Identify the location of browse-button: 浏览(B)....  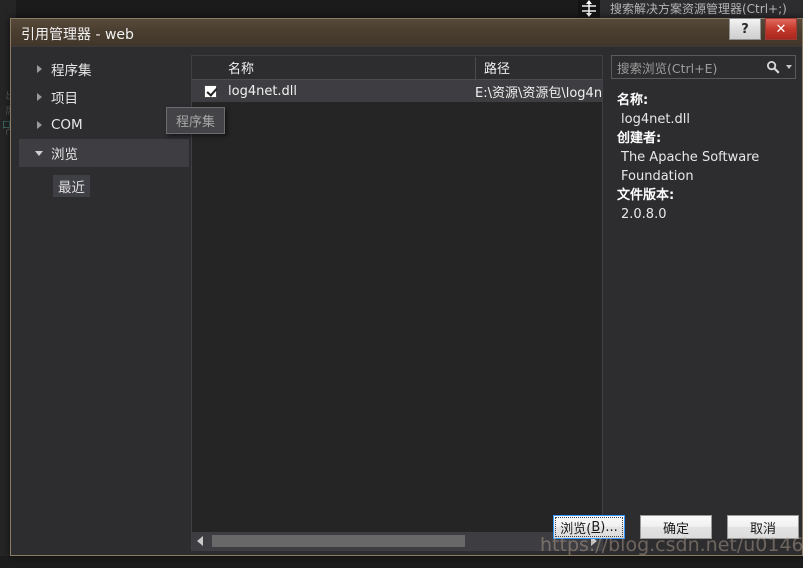
(589, 527).